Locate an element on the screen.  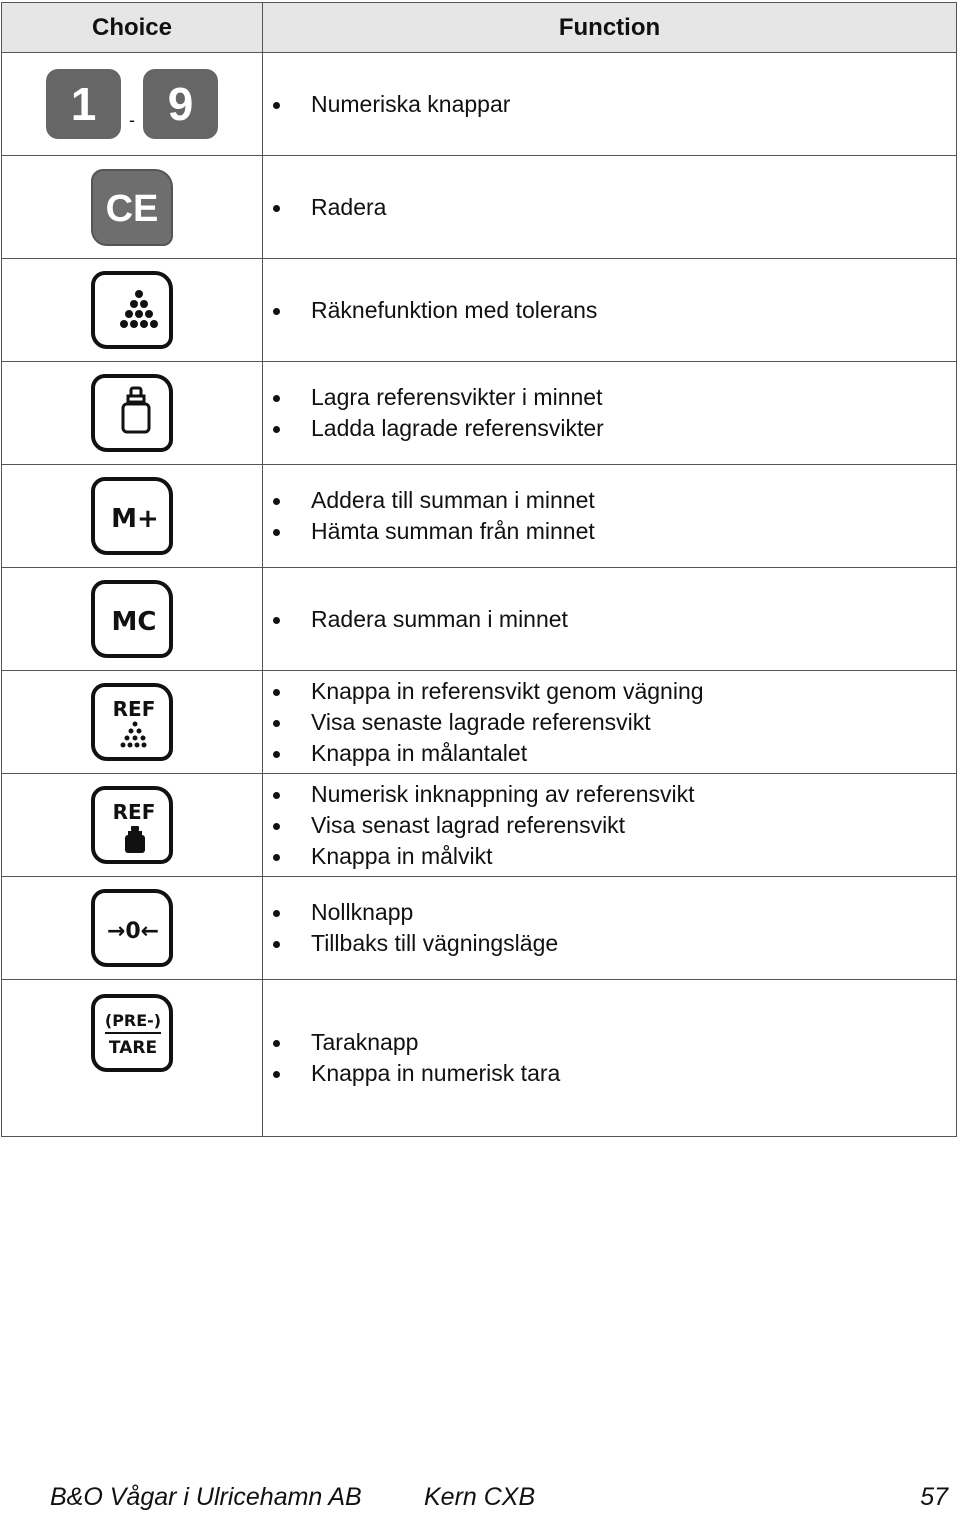
choice-cell: M+ is located at coordinates (132, 516).